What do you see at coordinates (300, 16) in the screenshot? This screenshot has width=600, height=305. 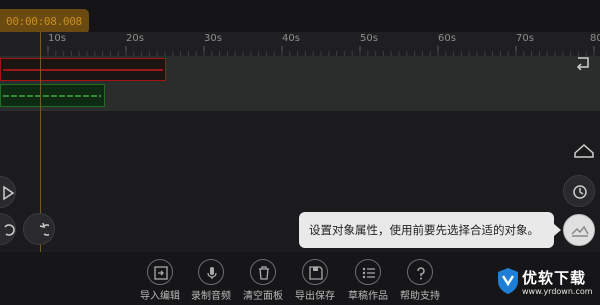 I see `top-bar` at bounding box center [300, 16].